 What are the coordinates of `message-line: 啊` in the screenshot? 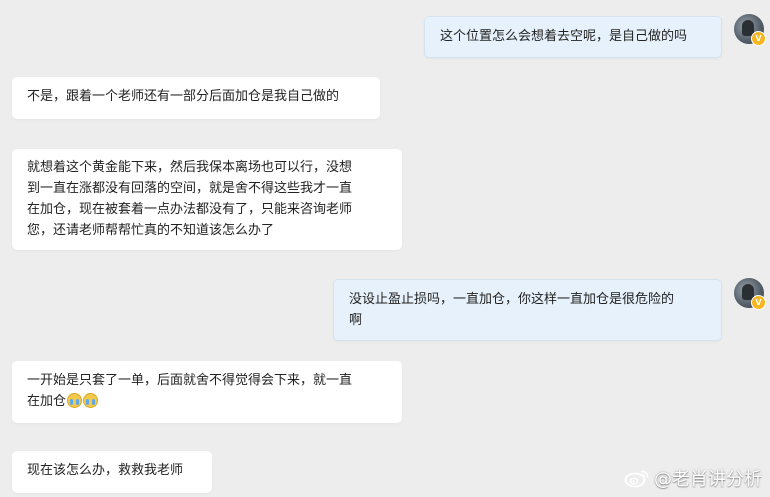 It's located at (356, 320).